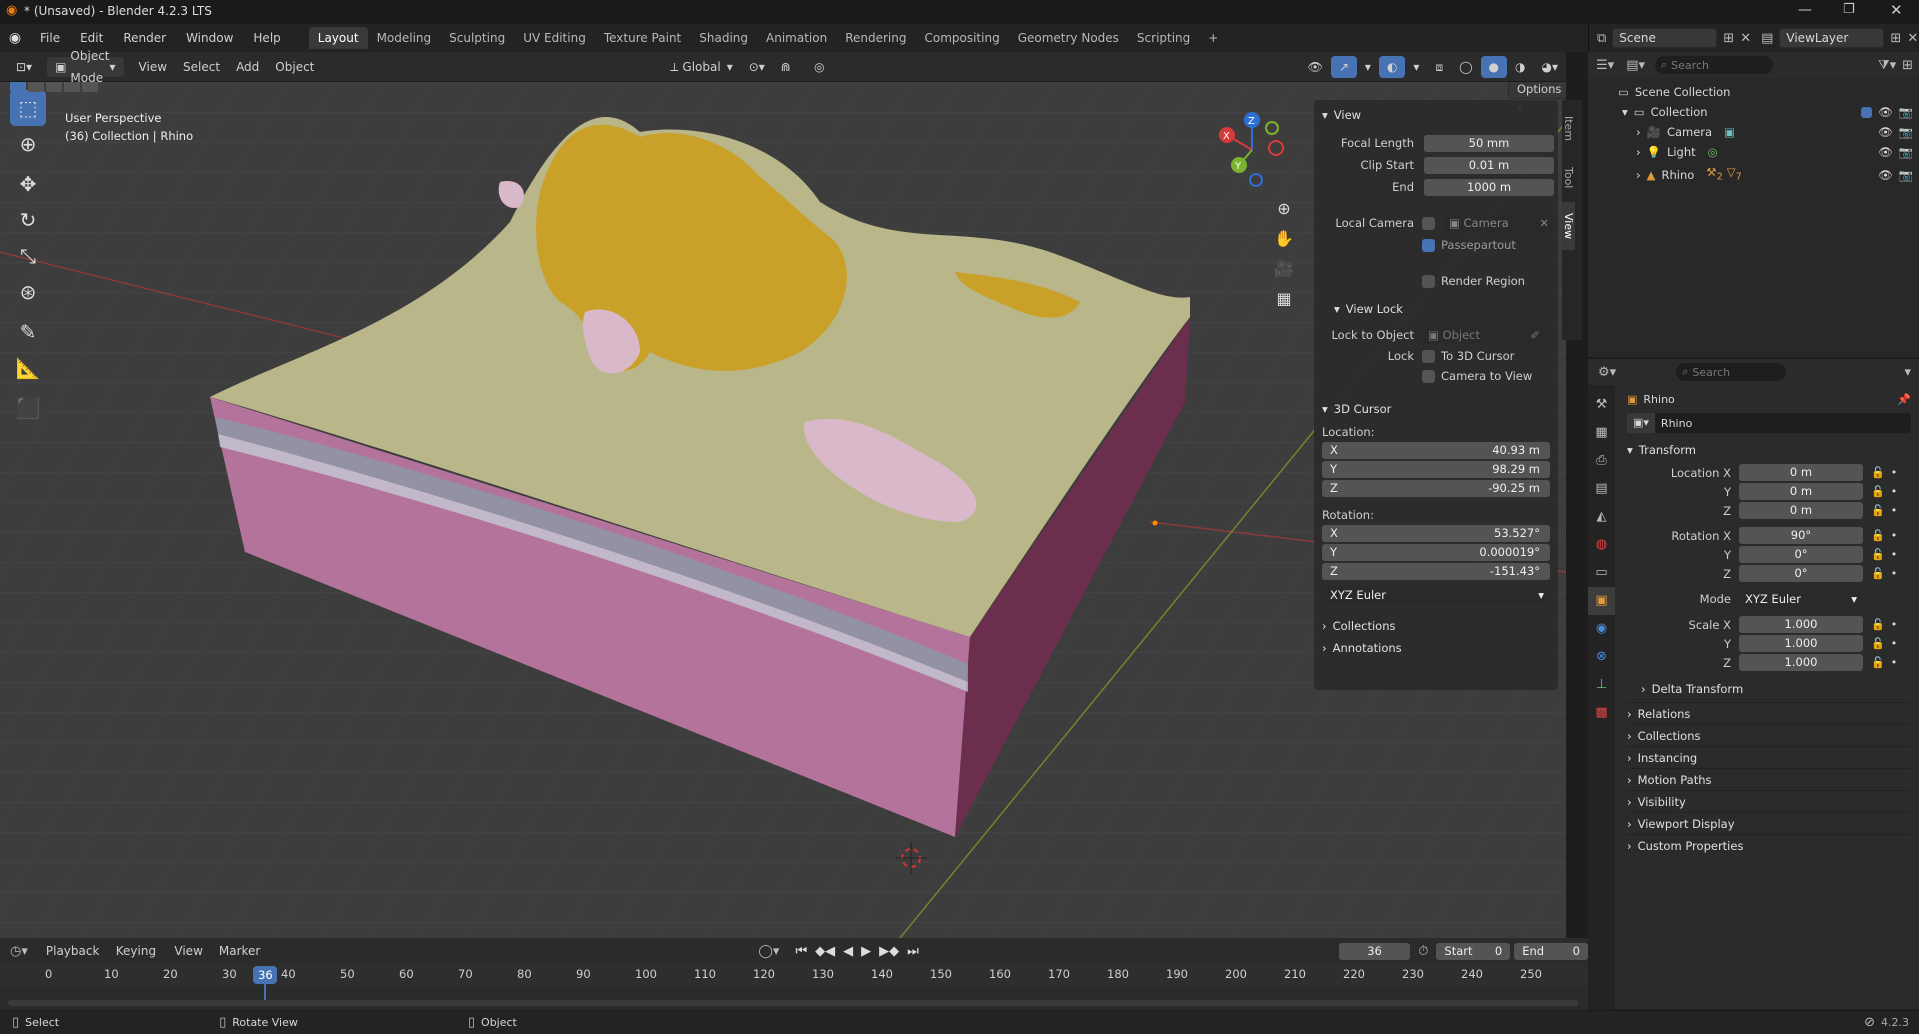  I want to click on annotate-tool-icon: ✎, so click(28, 332).